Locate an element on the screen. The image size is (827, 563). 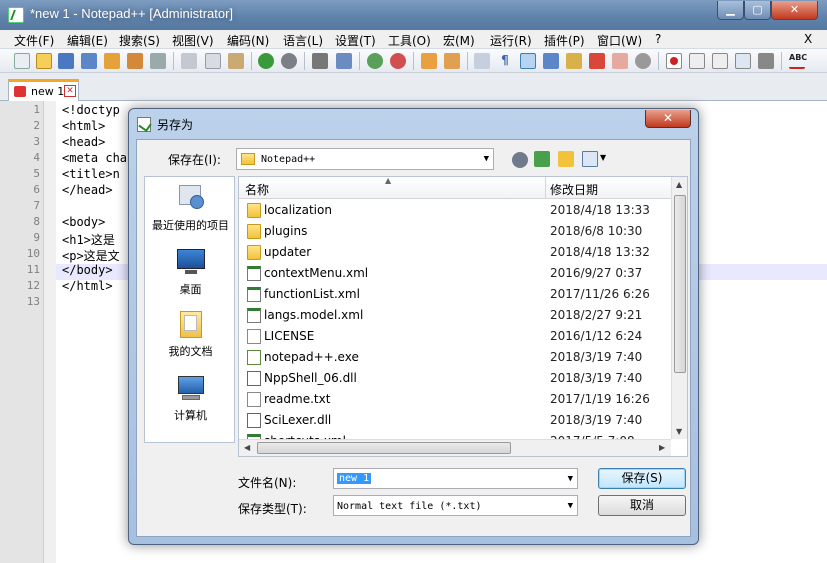
scroll-up-icon: ▲ is located at coordinates (679, 184).